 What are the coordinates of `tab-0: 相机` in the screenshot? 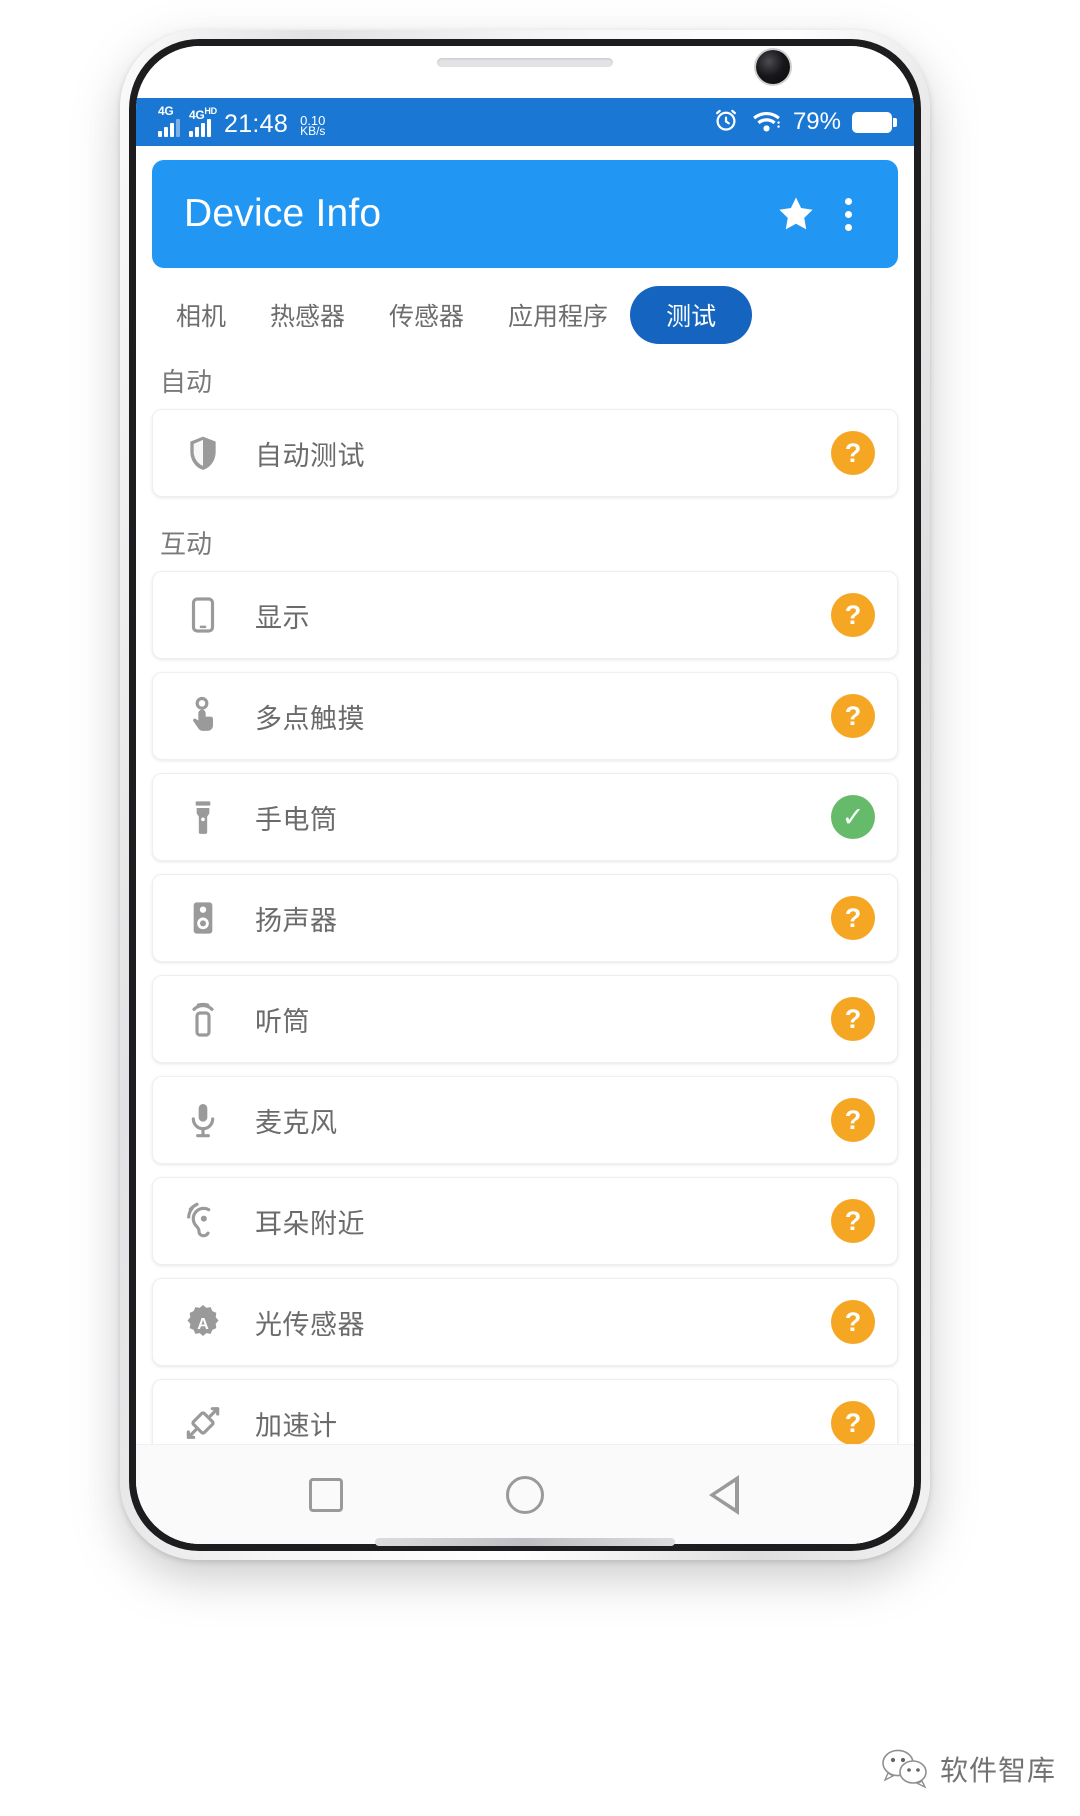 It's located at (201, 315).